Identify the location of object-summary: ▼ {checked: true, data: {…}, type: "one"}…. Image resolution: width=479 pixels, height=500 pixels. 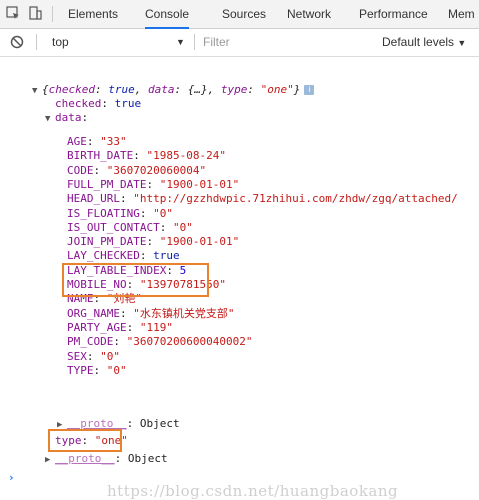
(173, 90).